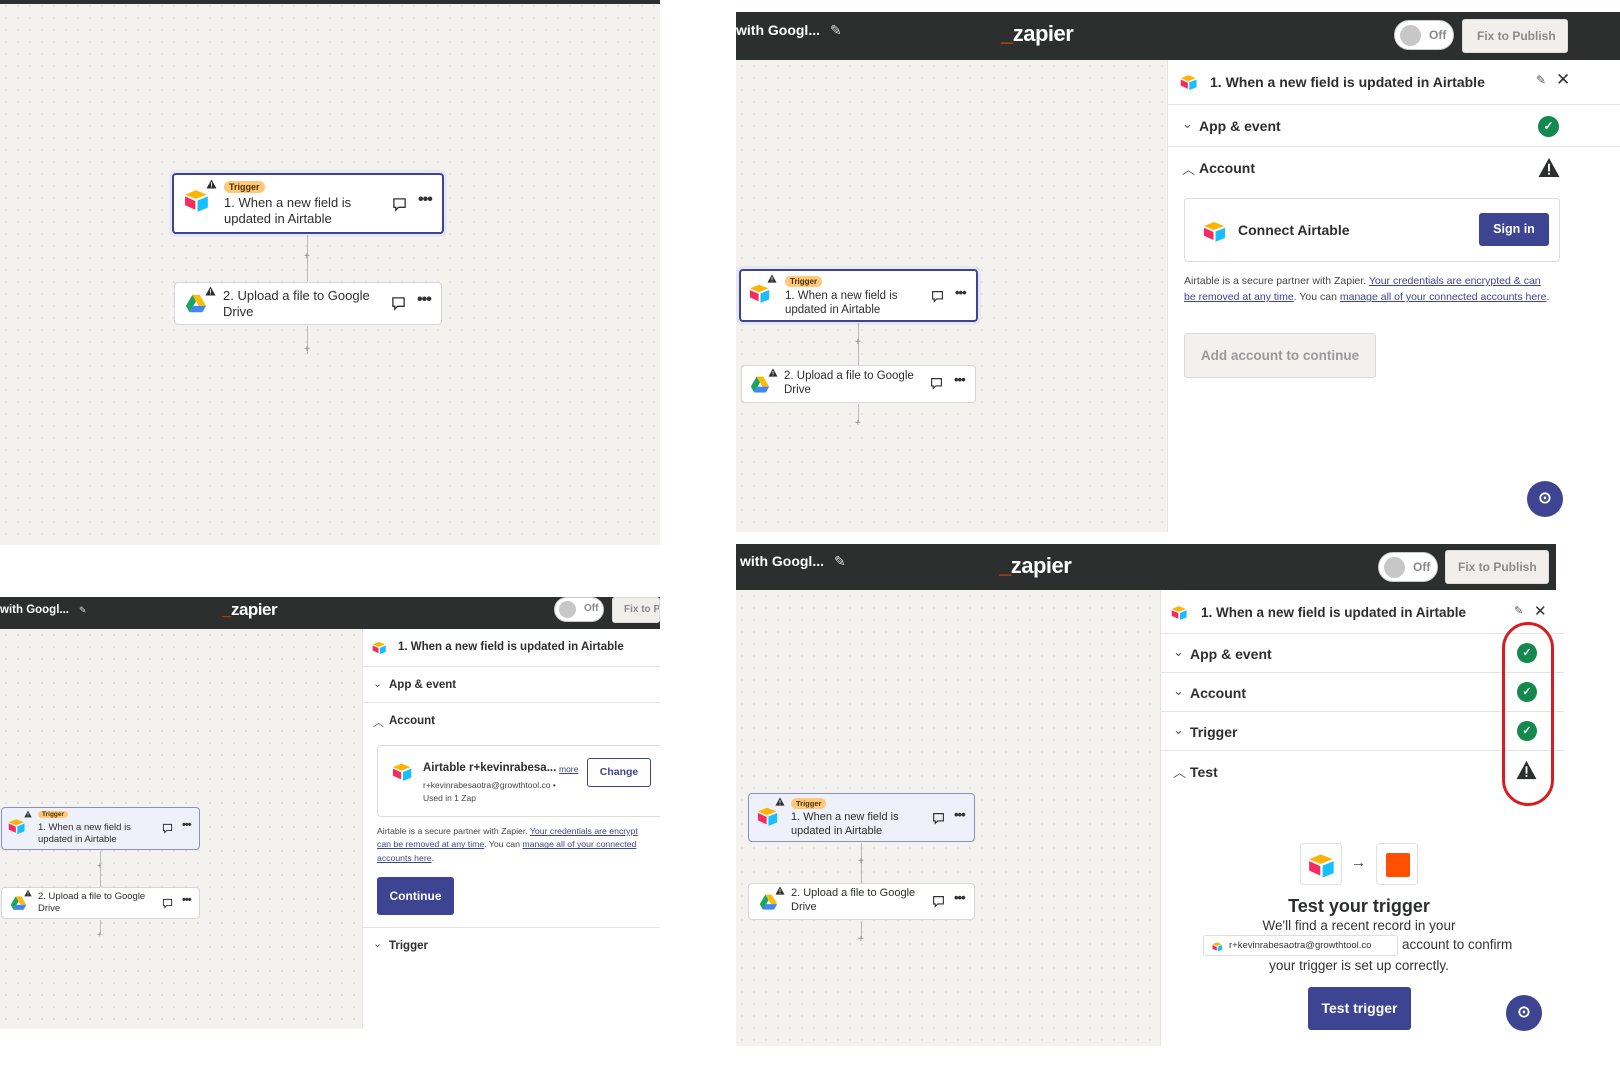 The width and height of the screenshot is (1620, 1081). I want to click on divider, so click(511, 927).